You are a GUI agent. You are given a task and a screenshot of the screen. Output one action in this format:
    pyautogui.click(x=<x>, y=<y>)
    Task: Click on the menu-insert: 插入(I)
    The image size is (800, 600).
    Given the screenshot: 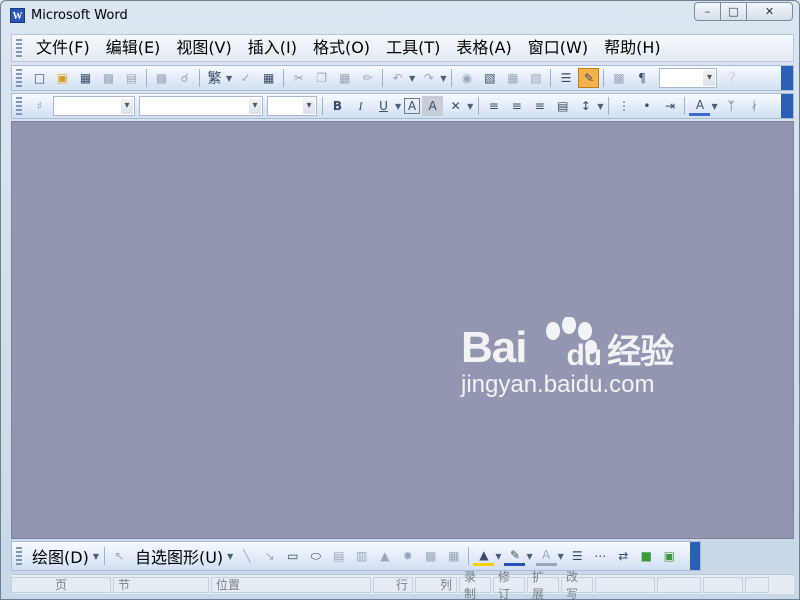 What is the action you would take?
    pyautogui.click(x=272, y=48)
    